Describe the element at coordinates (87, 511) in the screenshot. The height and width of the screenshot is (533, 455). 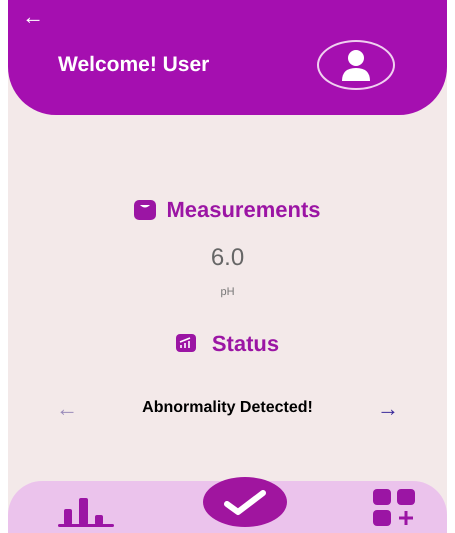
I see `bar-chart-icon` at that location.